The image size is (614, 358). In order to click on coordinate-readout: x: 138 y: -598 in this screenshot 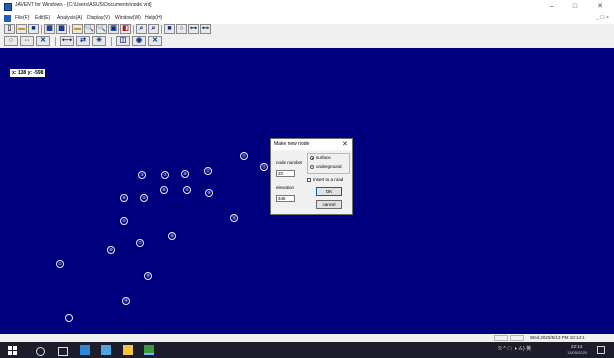, I will do `click(28, 73)`.